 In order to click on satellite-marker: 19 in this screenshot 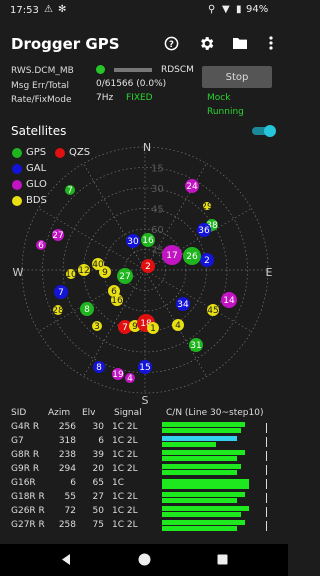, I will do `click(118, 374)`.